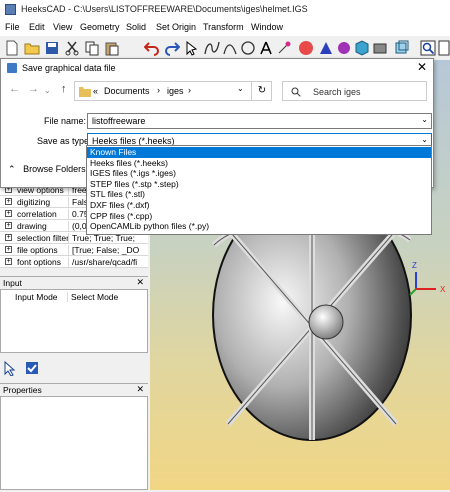  What do you see at coordinates (259, 184) in the screenshot?
I see `dropdown-option: STEP files (*.stp *.step)` at bounding box center [259, 184].